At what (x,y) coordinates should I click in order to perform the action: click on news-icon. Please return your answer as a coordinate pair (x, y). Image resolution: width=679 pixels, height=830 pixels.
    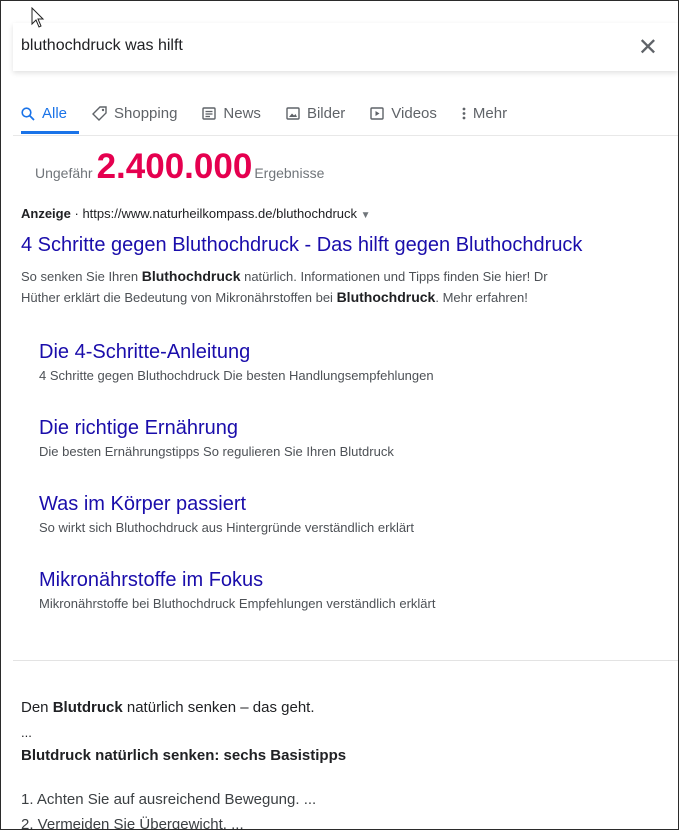
    Looking at the image, I should click on (209, 113).